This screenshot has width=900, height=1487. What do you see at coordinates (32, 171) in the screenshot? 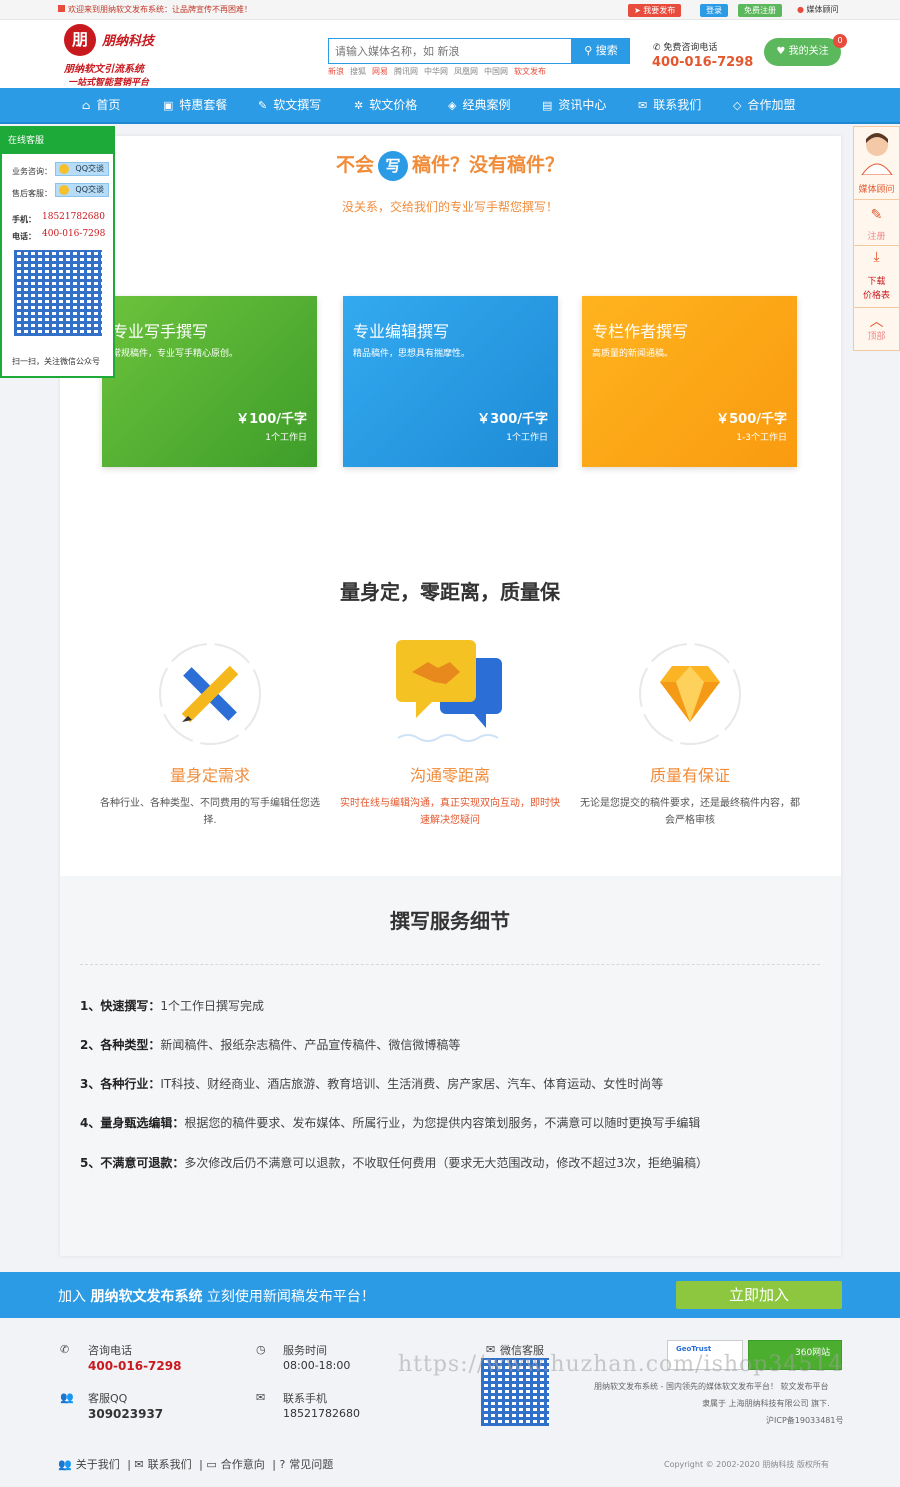
I see `biz-label: 业务咨询：` at bounding box center [32, 171].